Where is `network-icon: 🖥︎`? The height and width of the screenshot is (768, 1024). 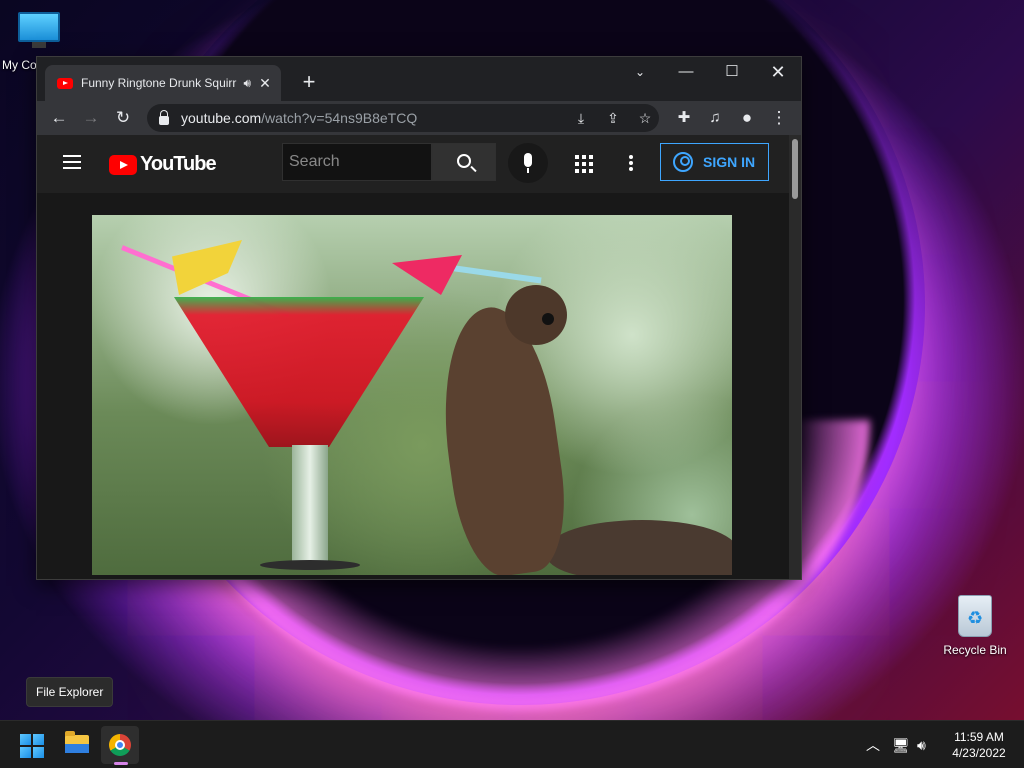 network-icon: 🖥︎ is located at coordinates (901, 744).